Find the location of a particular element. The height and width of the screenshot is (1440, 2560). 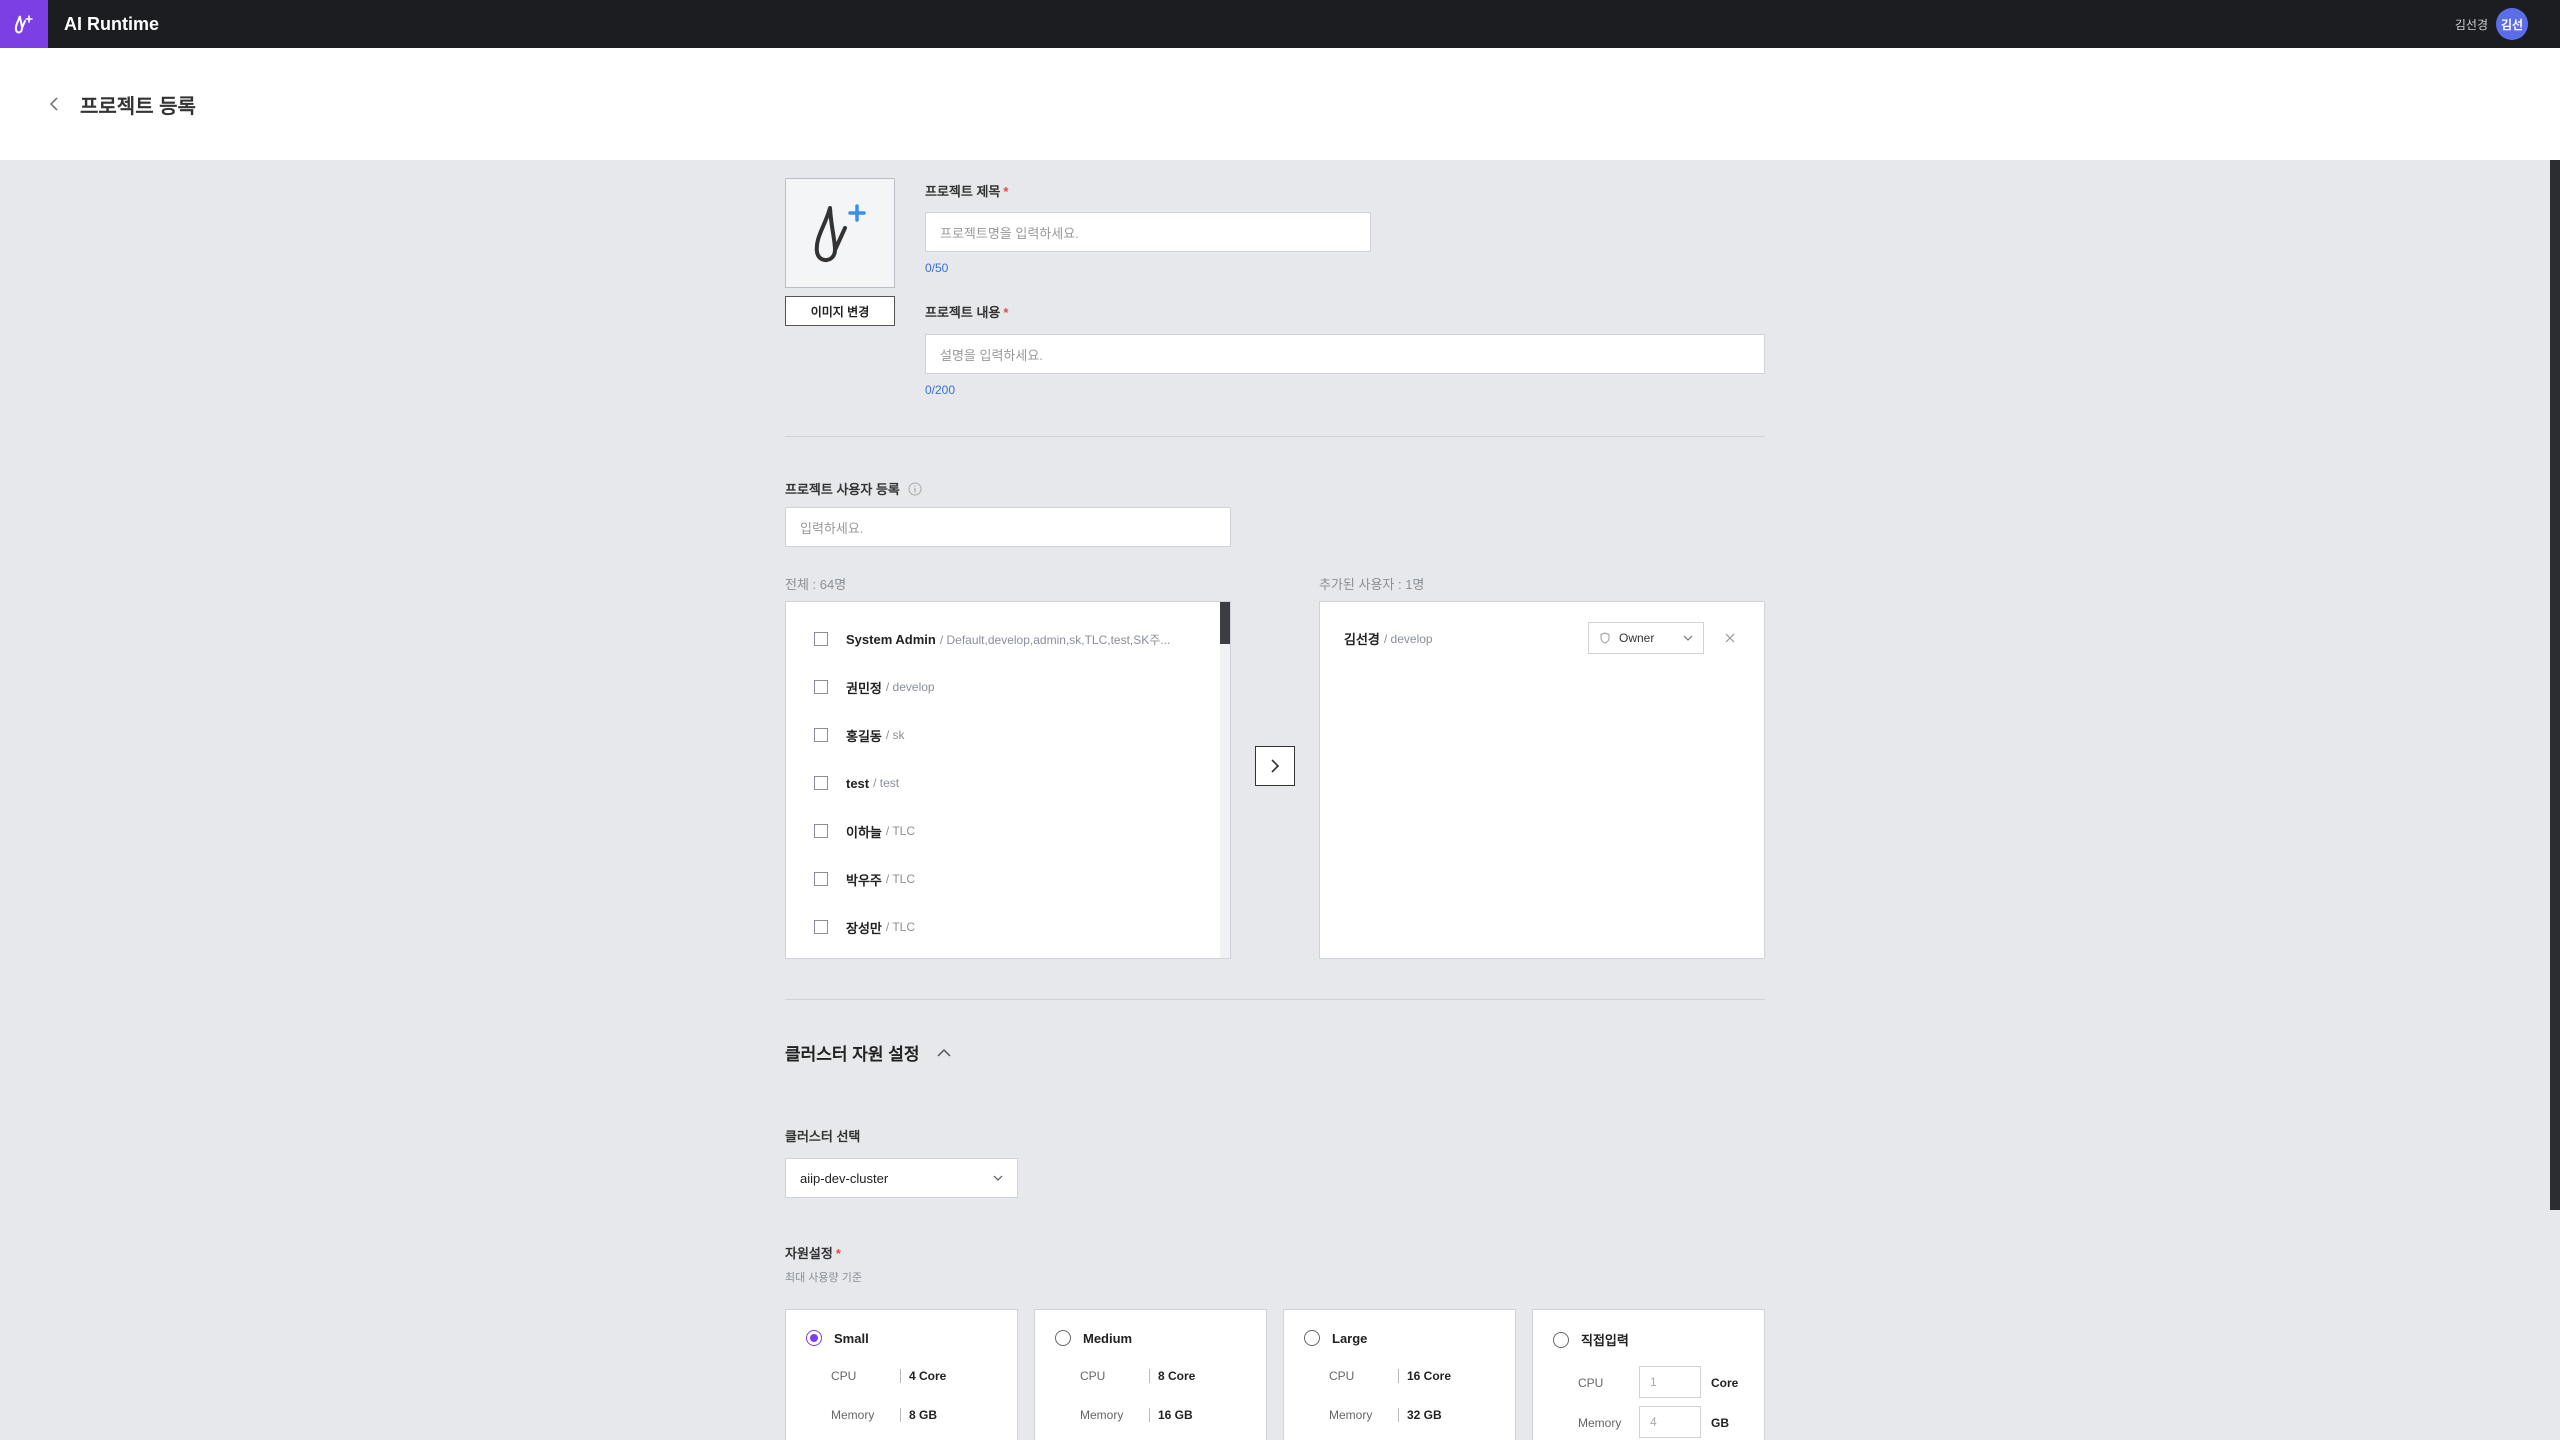

memory-value: 8 GB is located at coordinates (918, 1415).